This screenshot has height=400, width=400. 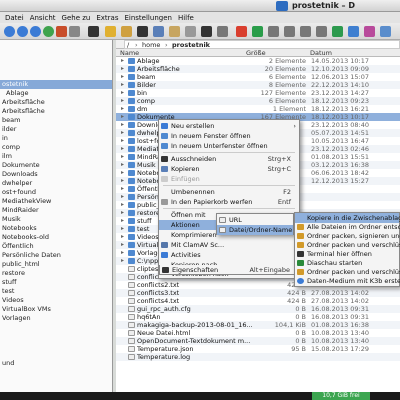 I want to click on menu-ansicht: Ansicht, so click(x=43, y=18).